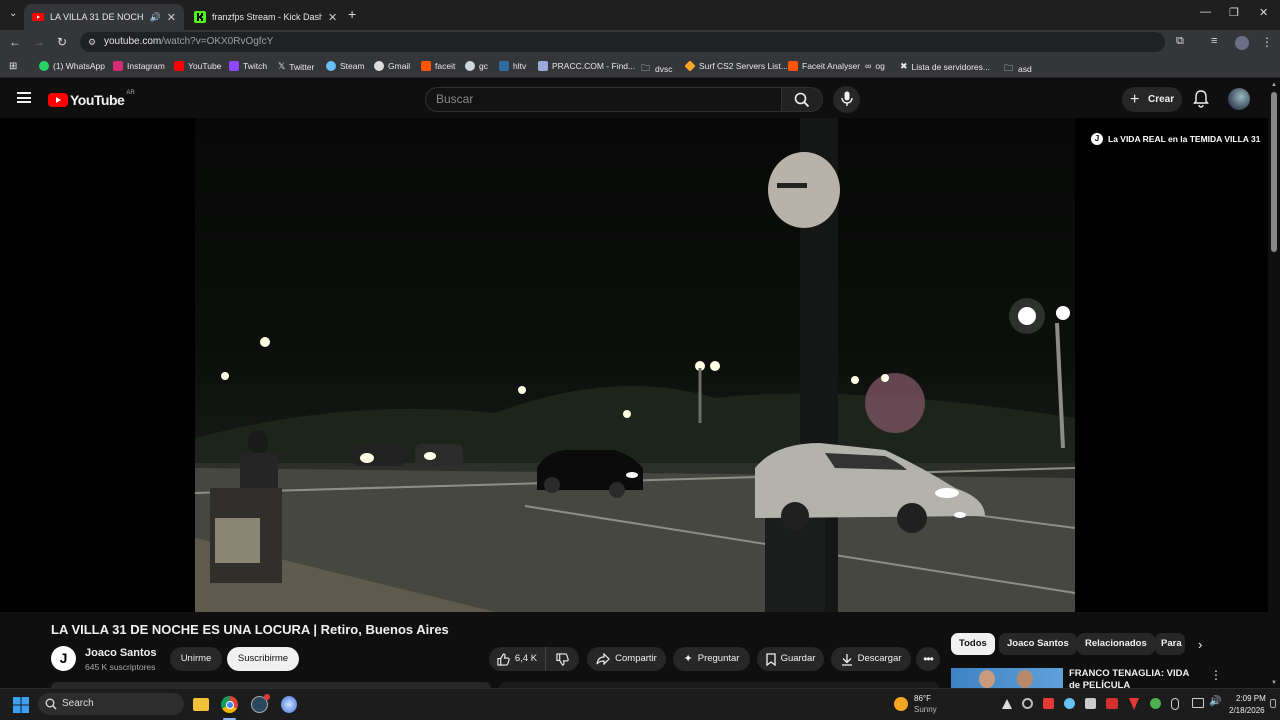 The width and height of the screenshot is (1280, 720). I want to click on more-actions-button: •••, so click(928, 659).